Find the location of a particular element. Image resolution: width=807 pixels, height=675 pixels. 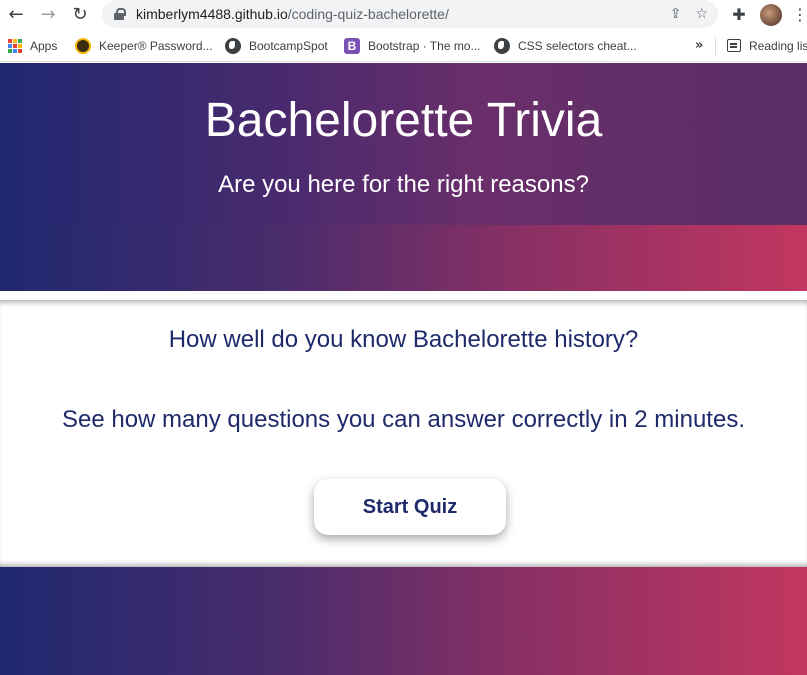

reload-icon: ↻ is located at coordinates (80, 14).